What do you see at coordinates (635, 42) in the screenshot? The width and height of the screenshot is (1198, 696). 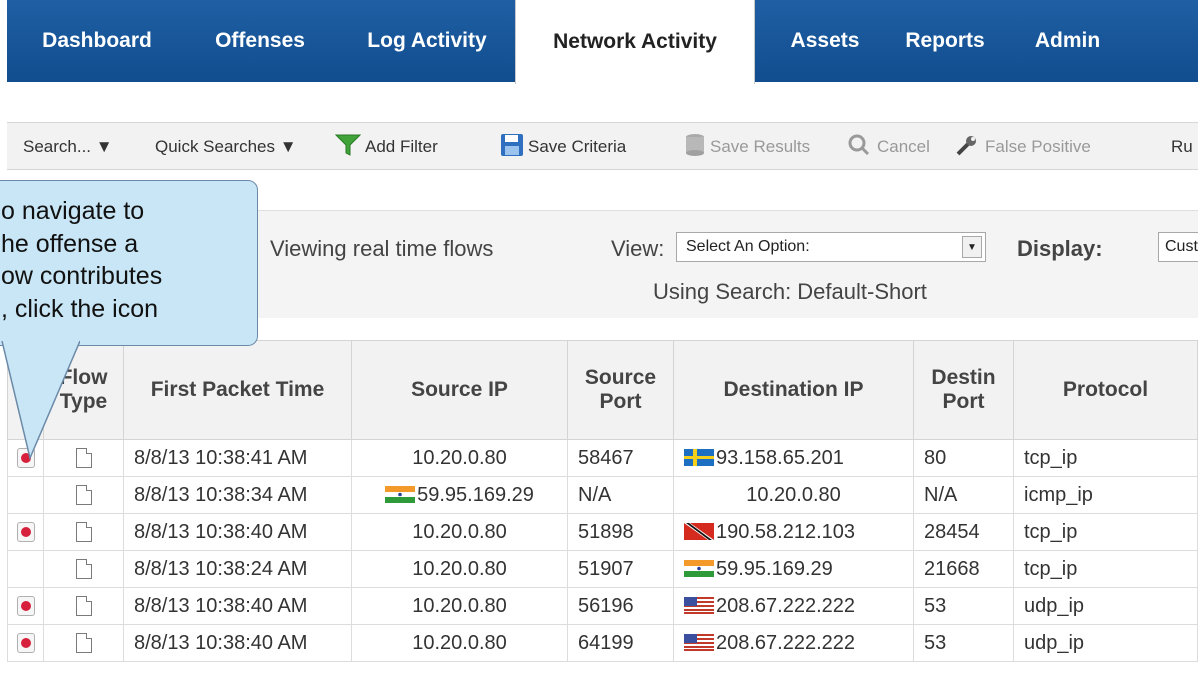 I see `tab-network-activity: Network Activity` at bounding box center [635, 42].